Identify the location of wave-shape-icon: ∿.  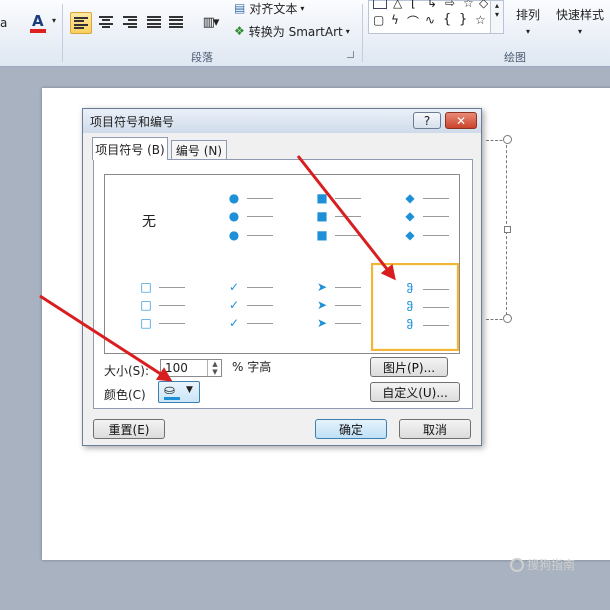
(430, 20).